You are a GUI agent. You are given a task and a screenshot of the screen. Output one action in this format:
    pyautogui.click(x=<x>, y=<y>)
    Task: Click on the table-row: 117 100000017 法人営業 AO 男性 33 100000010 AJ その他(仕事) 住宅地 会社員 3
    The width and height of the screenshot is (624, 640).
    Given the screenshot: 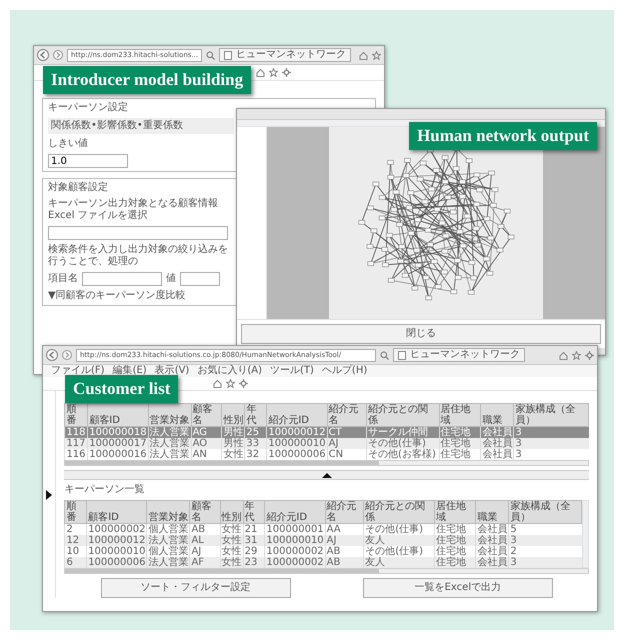 What is the action you would take?
    pyautogui.click(x=326, y=443)
    